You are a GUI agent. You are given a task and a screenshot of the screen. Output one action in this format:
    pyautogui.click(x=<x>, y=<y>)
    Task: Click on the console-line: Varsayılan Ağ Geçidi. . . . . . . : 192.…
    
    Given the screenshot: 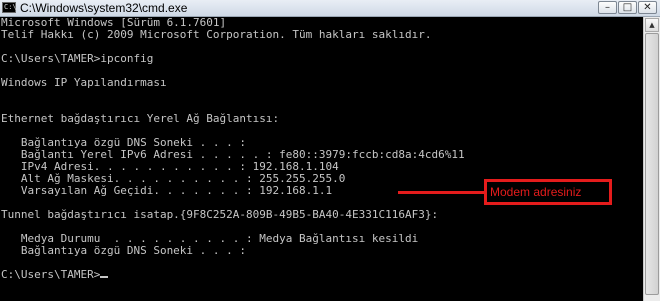 What is the action you would take?
    pyautogui.click(x=167, y=190)
    